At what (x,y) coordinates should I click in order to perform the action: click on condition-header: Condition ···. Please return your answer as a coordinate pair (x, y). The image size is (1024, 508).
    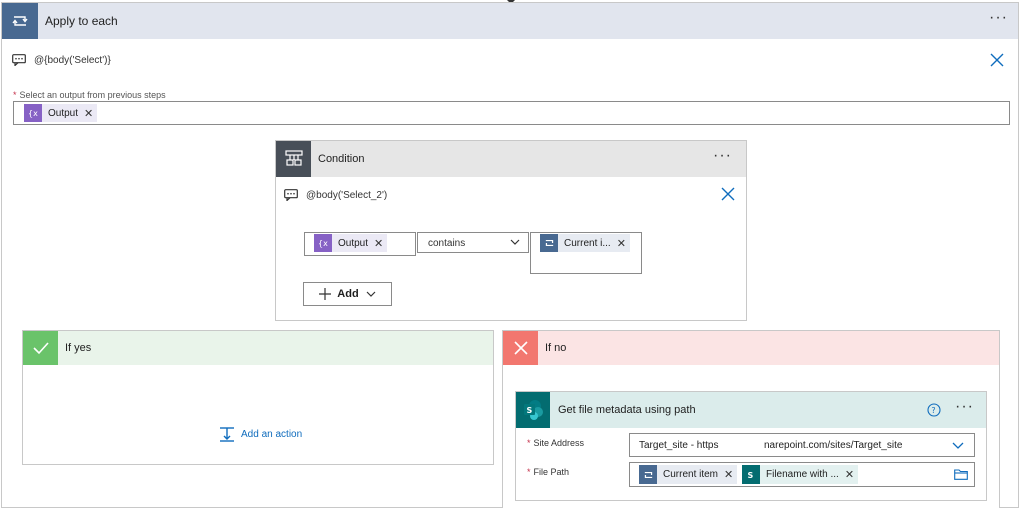
    Looking at the image, I should click on (511, 159).